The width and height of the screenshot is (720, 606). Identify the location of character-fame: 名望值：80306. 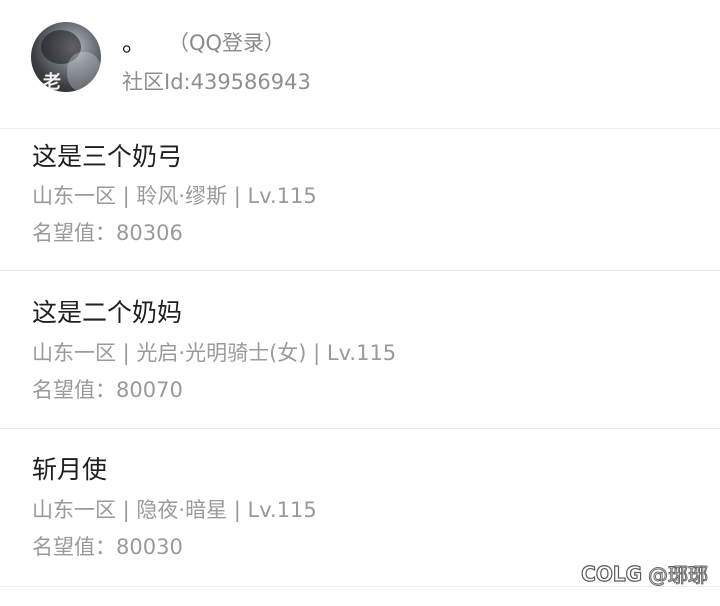
(107, 233).